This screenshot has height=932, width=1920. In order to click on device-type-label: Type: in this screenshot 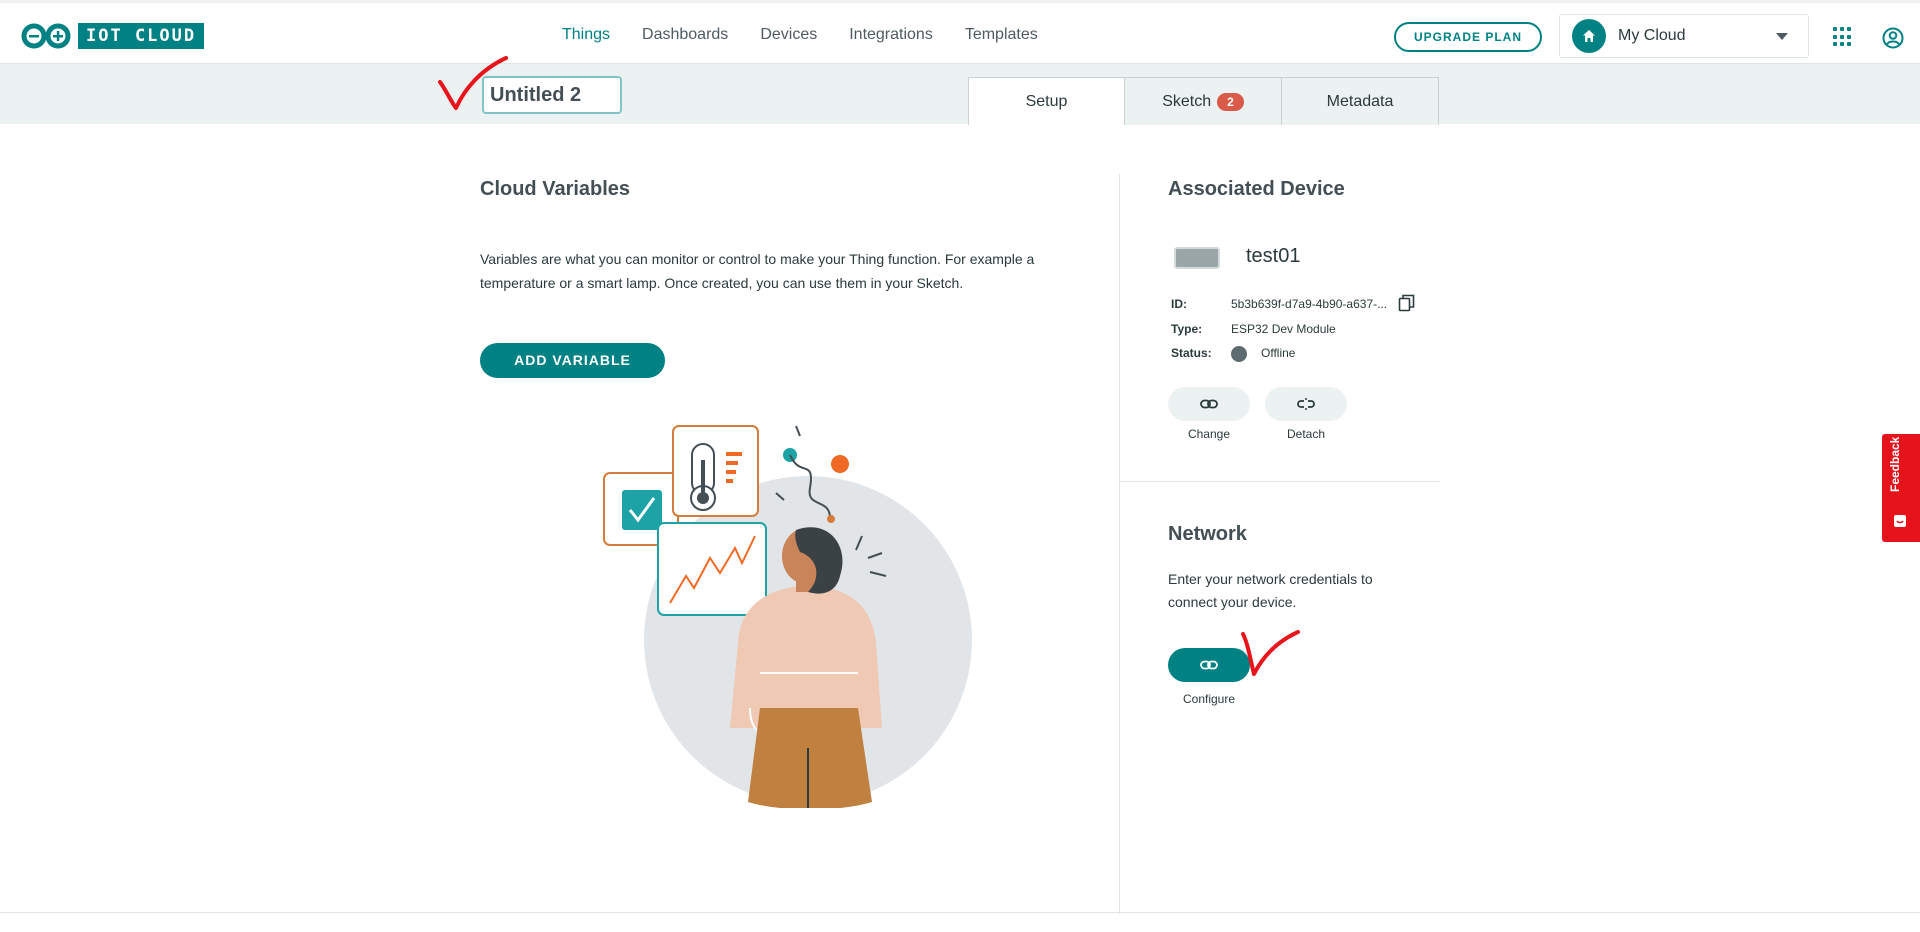, I will do `click(1187, 329)`.